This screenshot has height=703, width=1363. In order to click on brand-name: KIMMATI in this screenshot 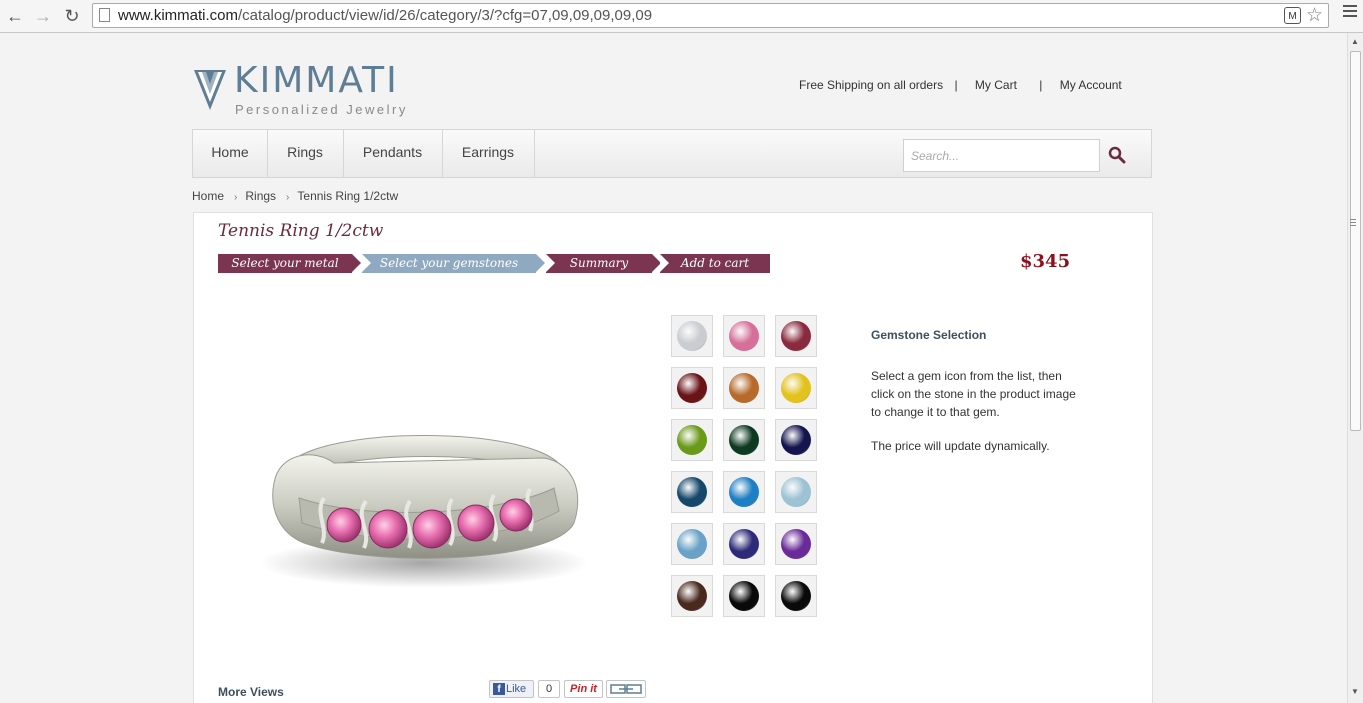, I will do `click(316, 80)`.